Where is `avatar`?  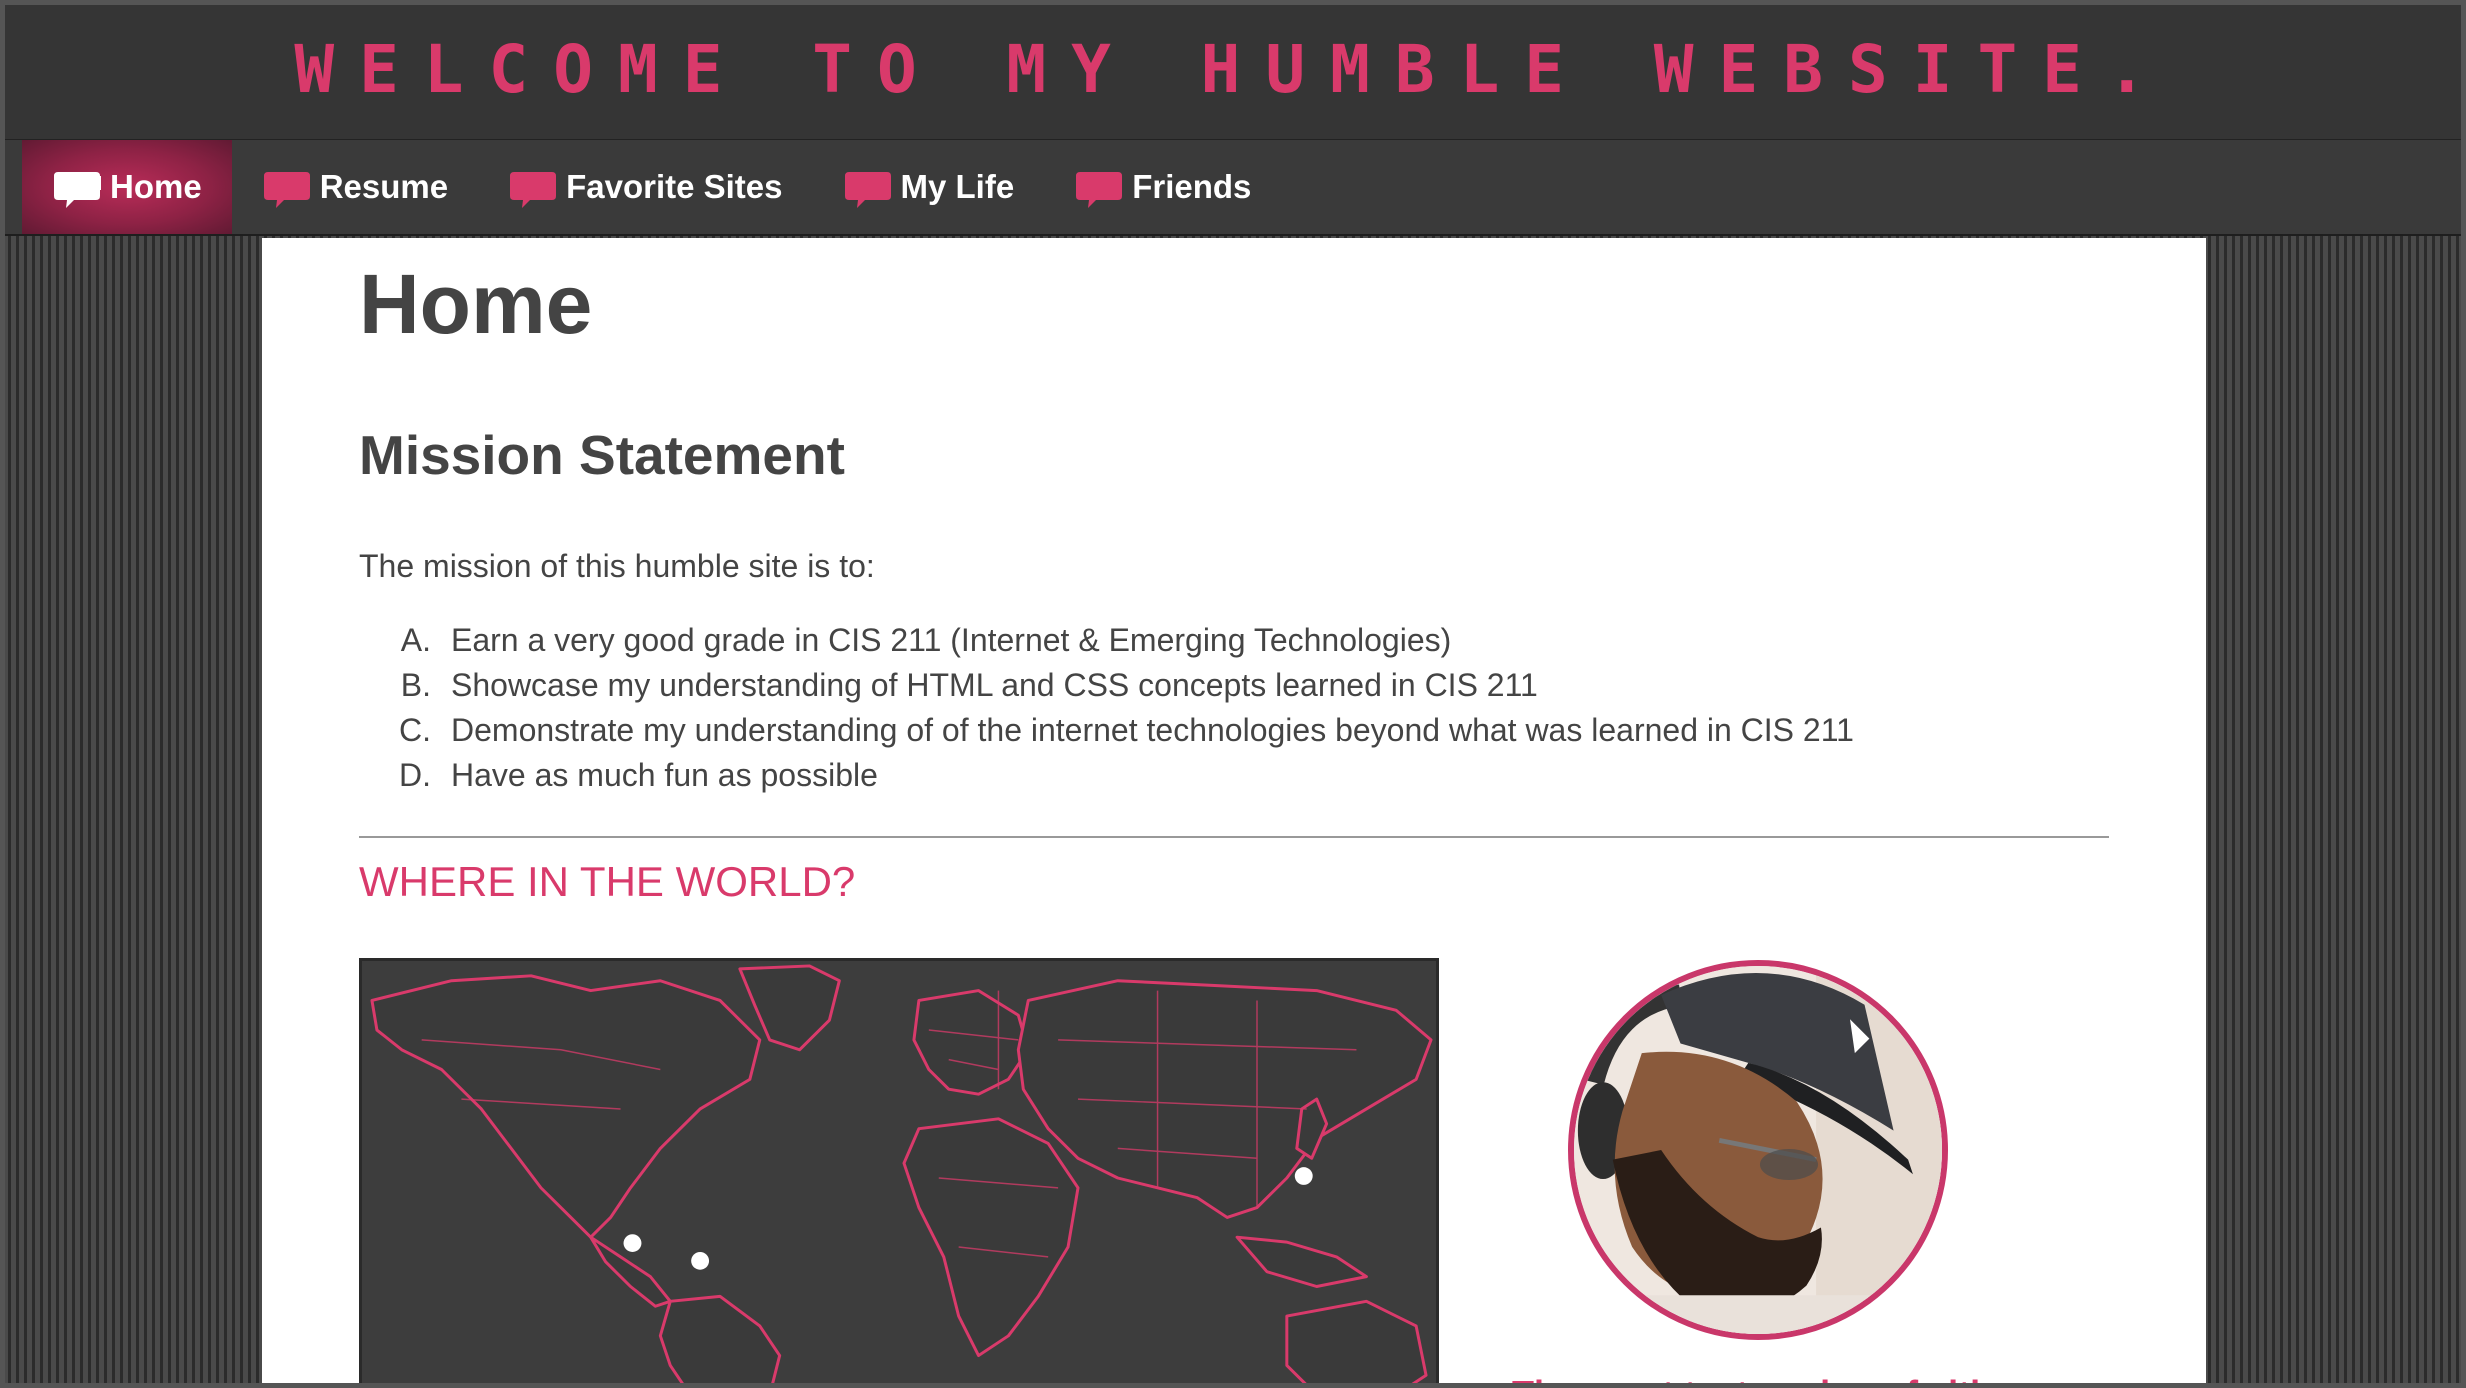
avatar is located at coordinates (1758, 1150).